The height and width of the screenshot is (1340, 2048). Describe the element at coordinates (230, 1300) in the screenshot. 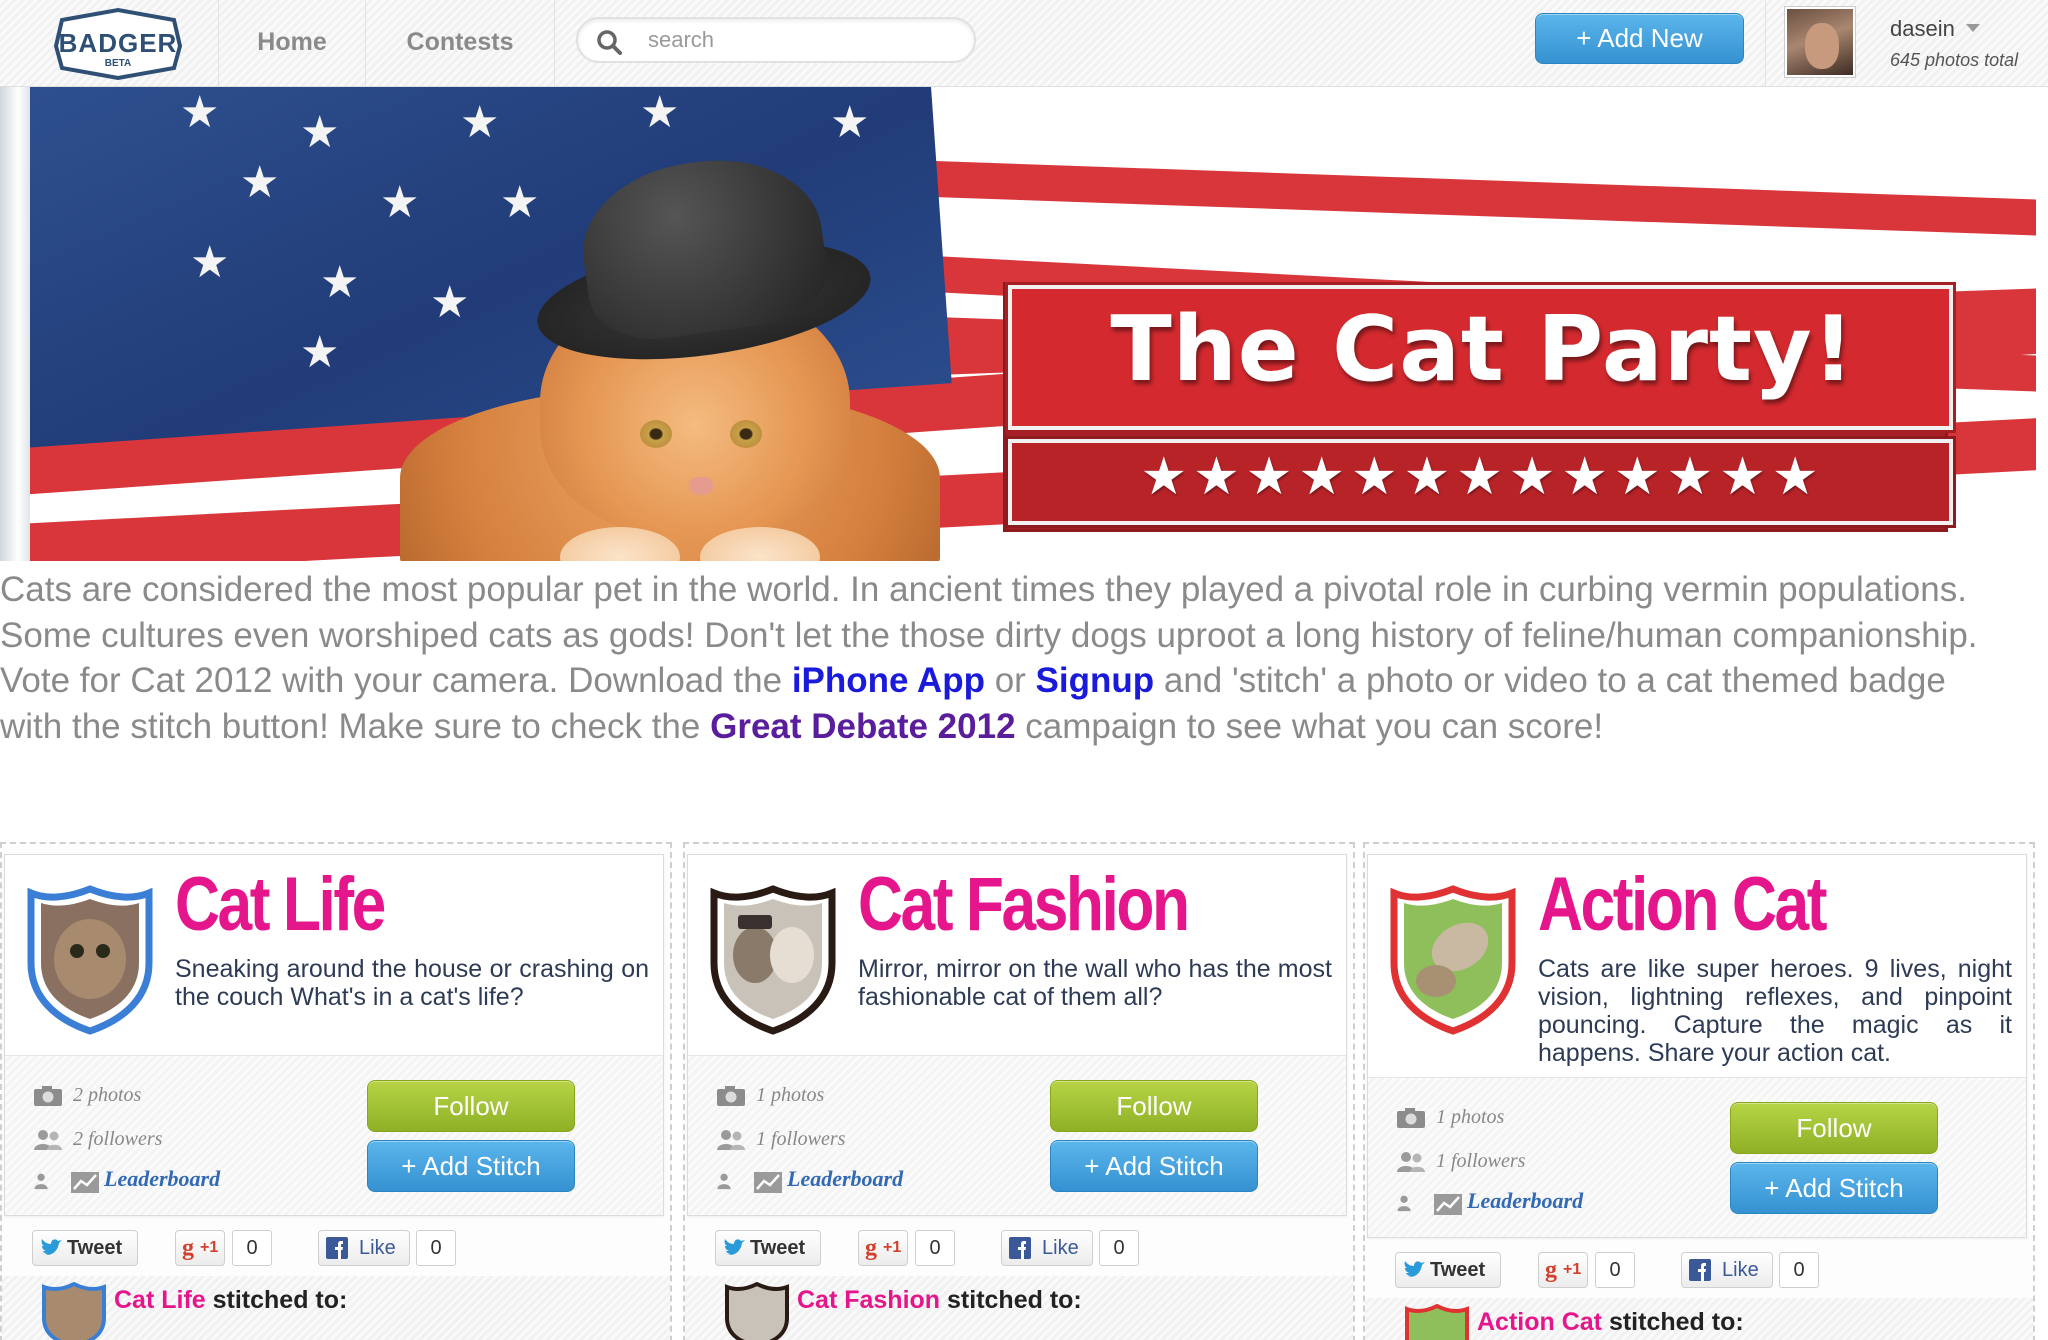

I see `stitched-to-text: Cat Life stitched to:` at that location.